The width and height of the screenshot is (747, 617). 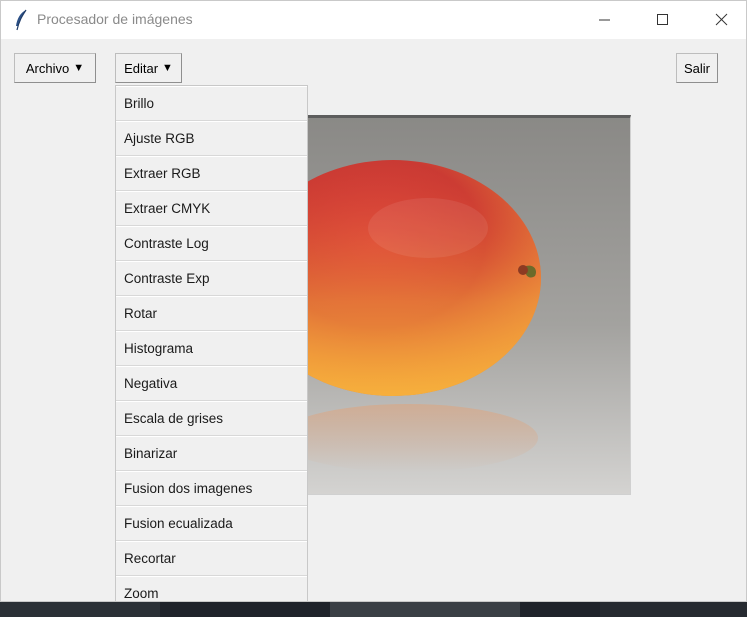 What do you see at coordinates (211, 453) in the screenshot?
I see `menu-item-binarizar: Binarizar` at bounding box center [211, 453].